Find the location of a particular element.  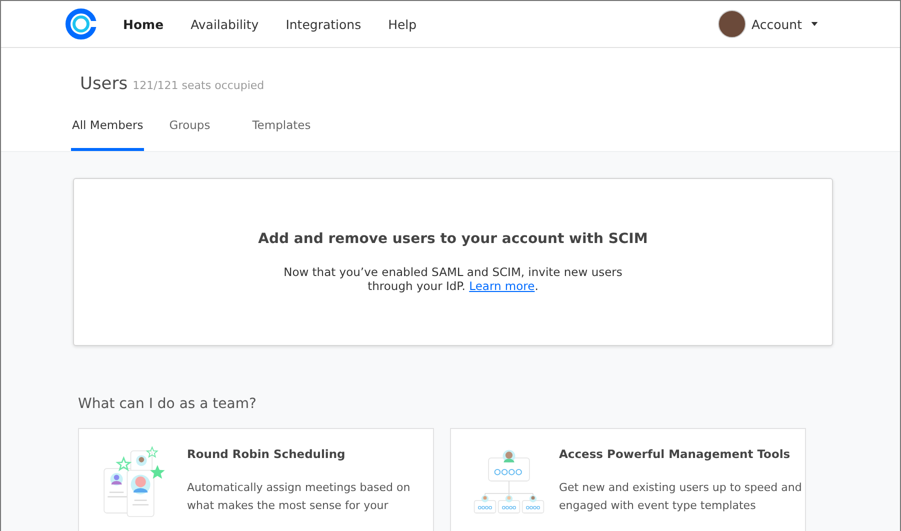

nav-link: Integrations is located at coordinates (324, 24).